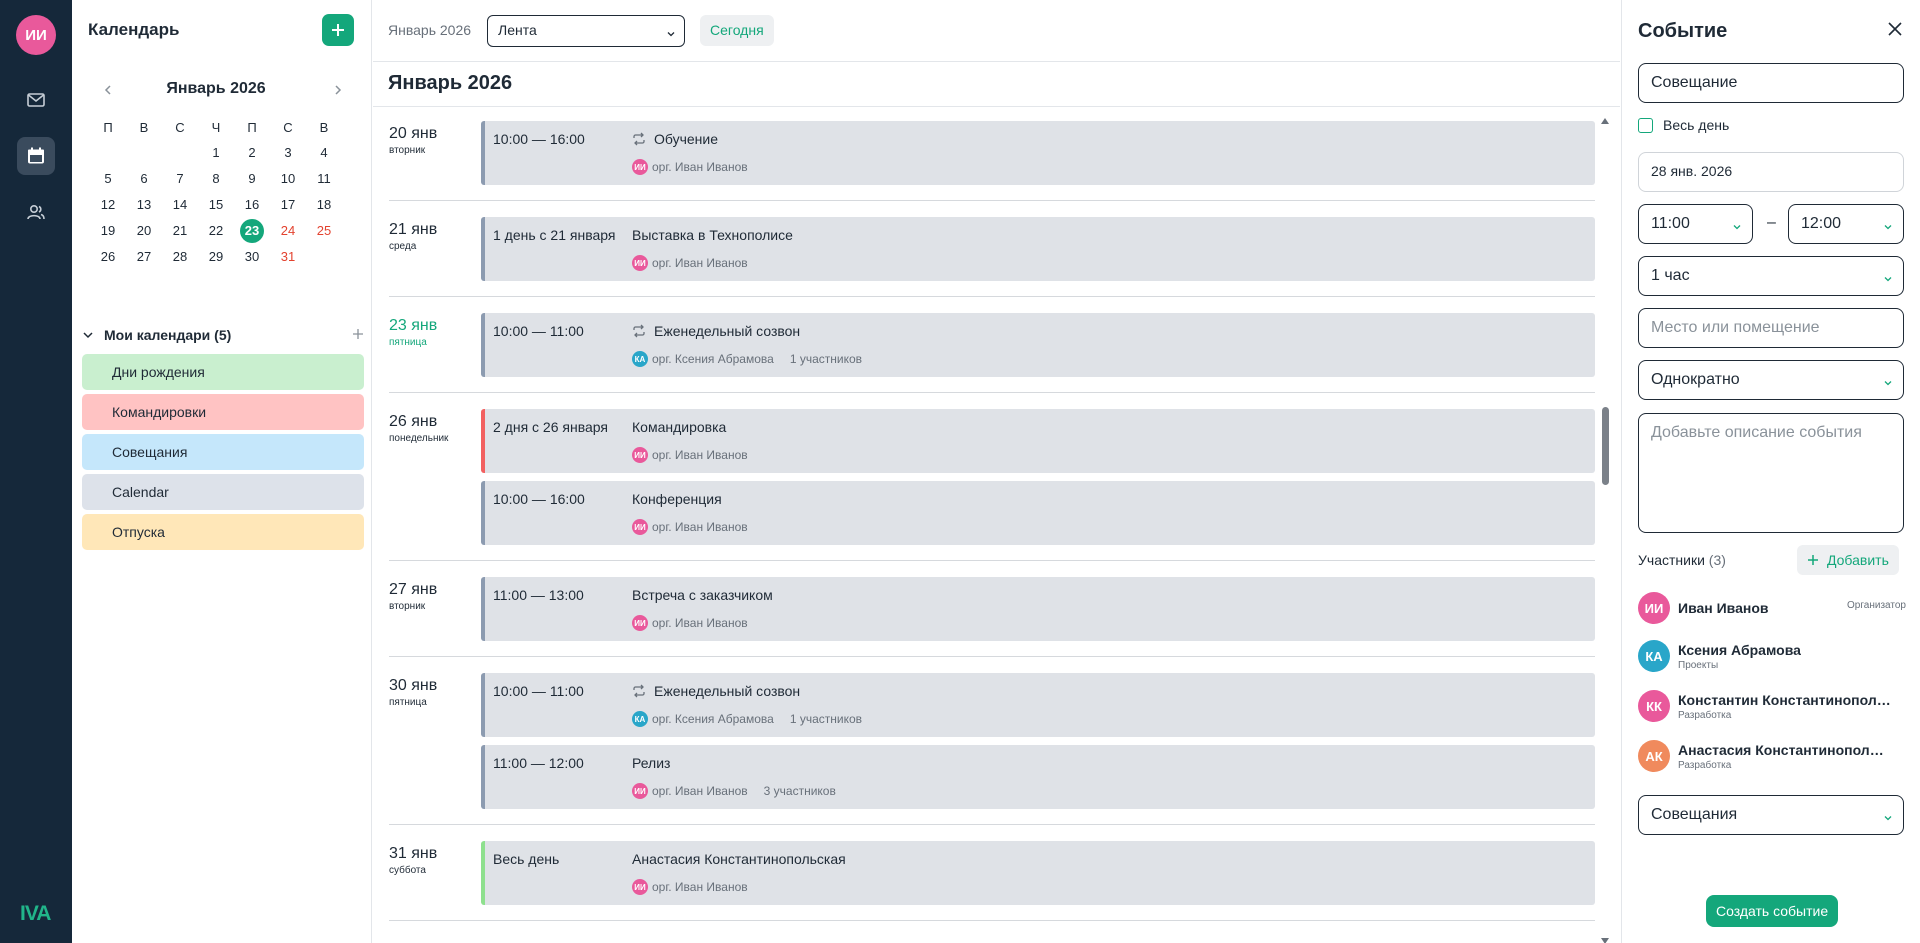 The image size is (1920, 943). Describe the element at coordinates (150, 452) in the screenshot. I see `calendar-item-label: Совещания` at that location.